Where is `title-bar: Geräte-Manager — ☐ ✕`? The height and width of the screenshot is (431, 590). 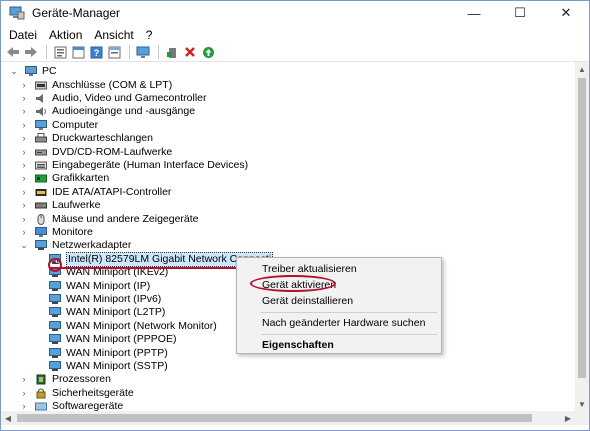 title-bar: Geräte-Manager — ☐ ✕ is located at coordinates (295, 13).